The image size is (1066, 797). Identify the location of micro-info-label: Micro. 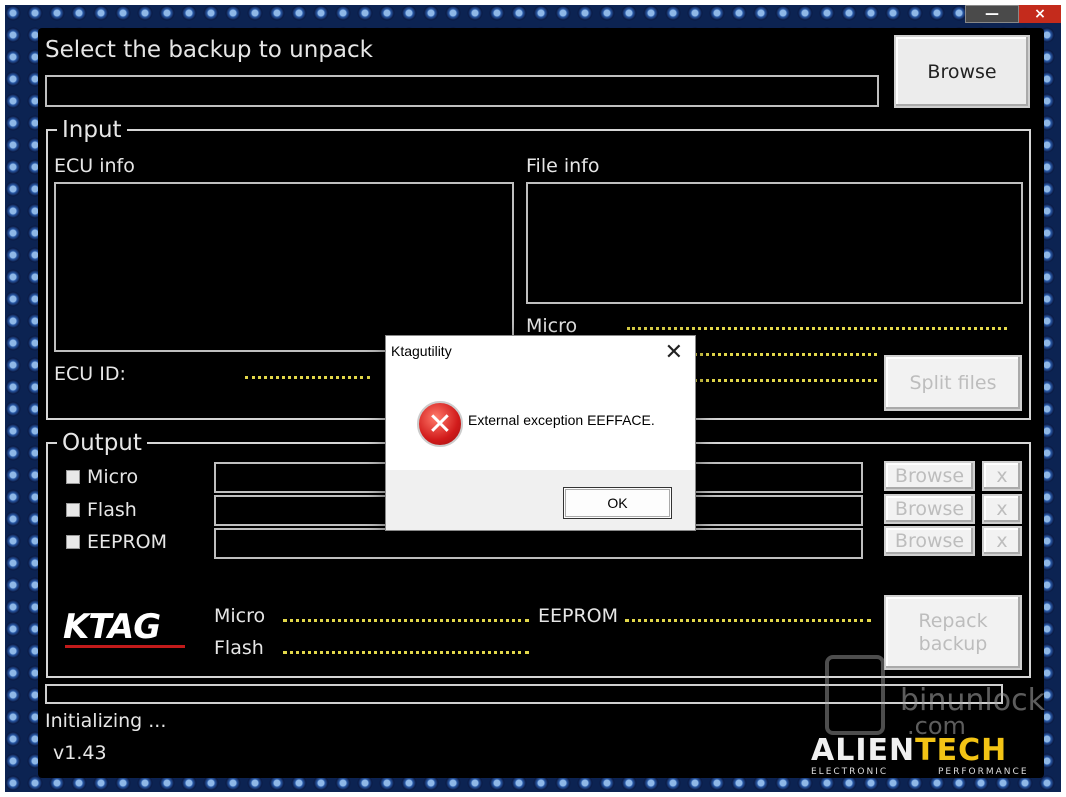
(552, 326).